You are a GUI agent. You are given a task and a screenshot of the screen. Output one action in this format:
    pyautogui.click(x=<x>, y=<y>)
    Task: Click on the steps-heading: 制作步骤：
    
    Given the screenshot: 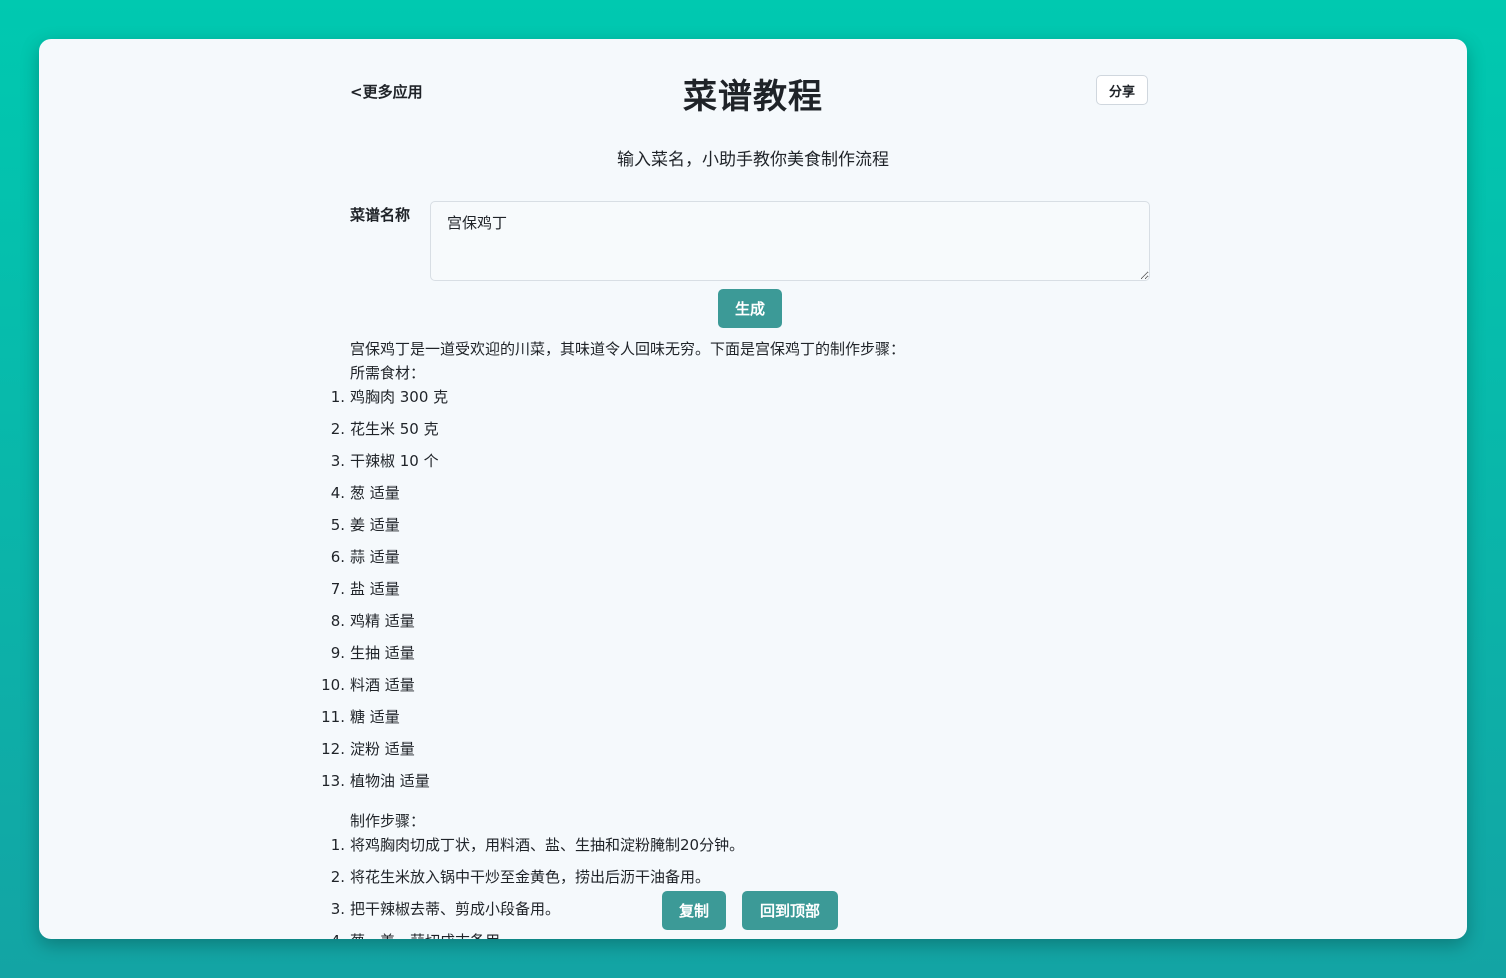 What is the action you would take?
    pyautogui.click(x=388, y=821)
    